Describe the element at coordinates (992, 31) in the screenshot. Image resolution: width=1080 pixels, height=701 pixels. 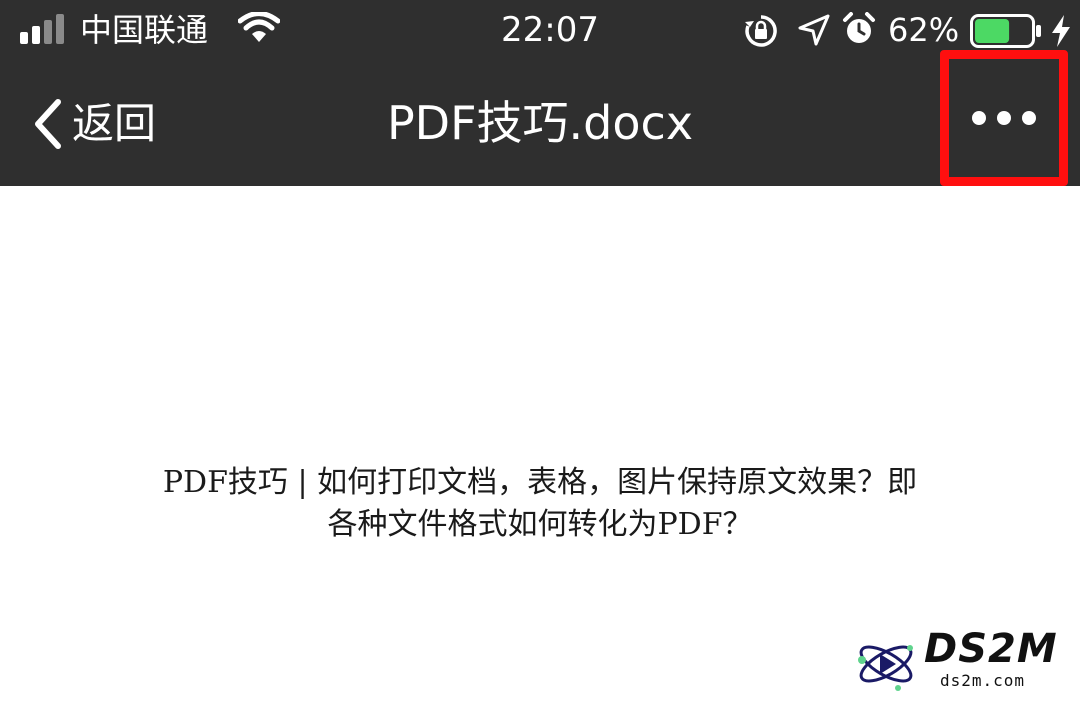
I see `battery-level-fill` at that location.